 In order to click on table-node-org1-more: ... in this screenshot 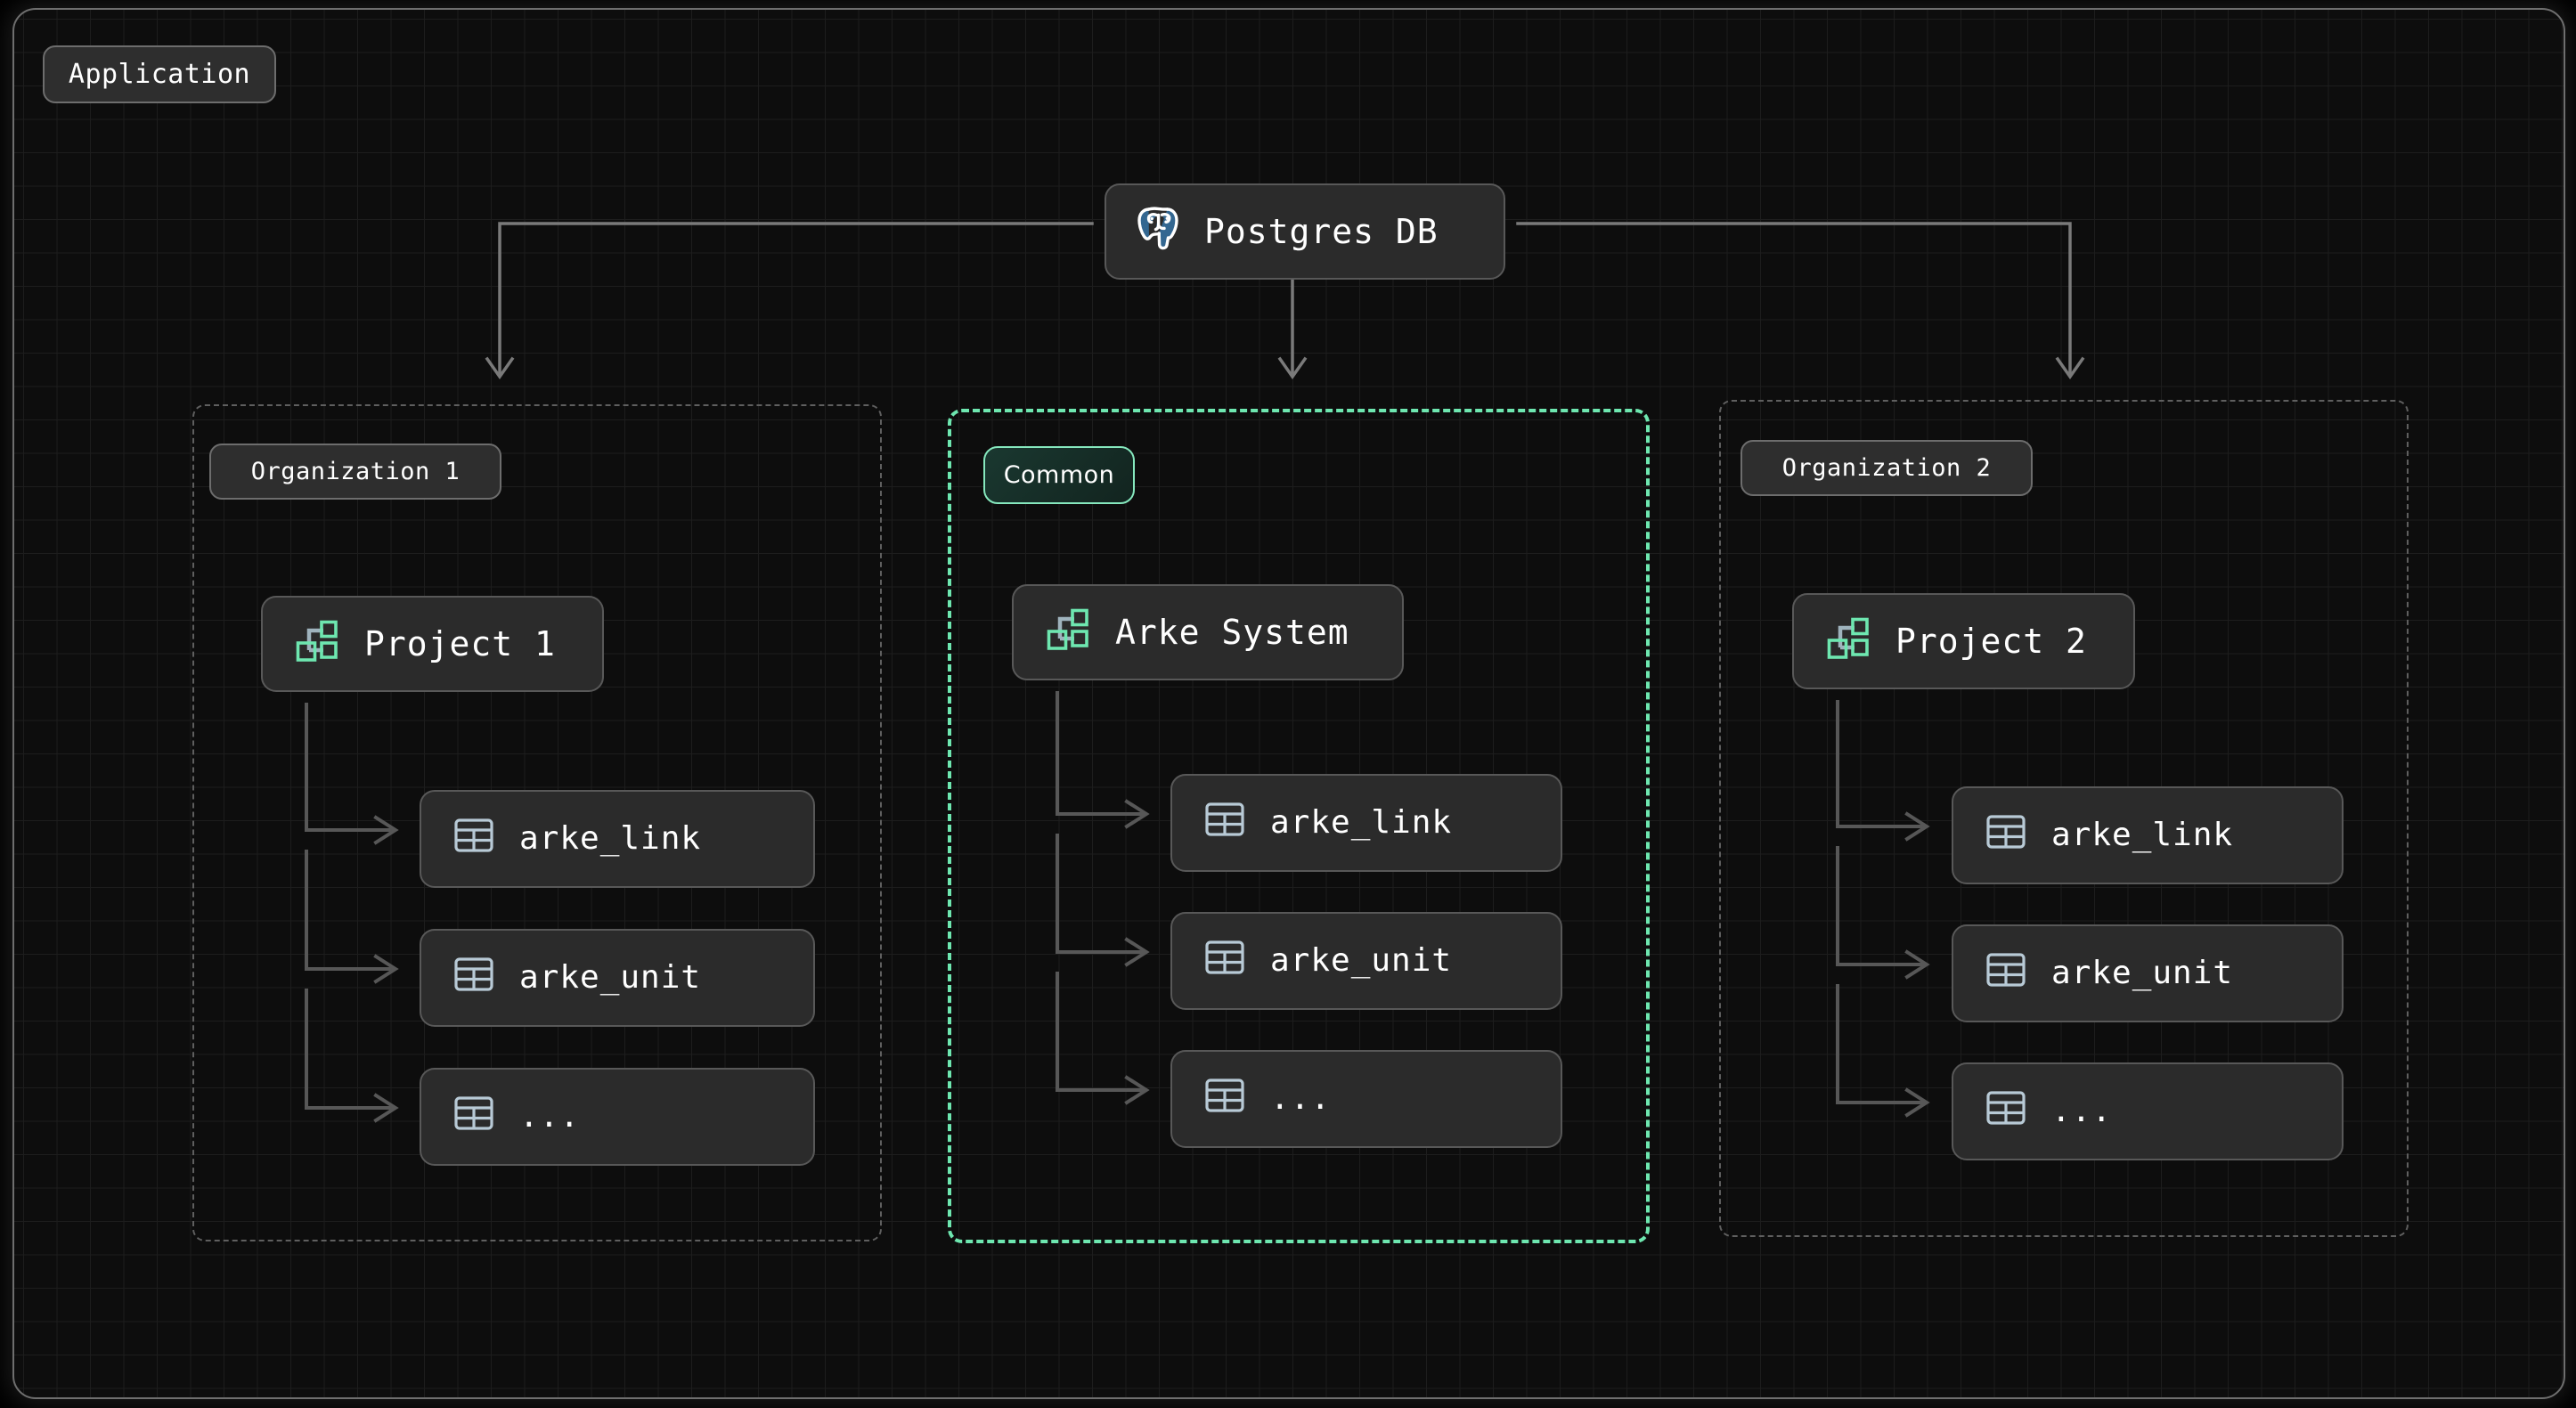, I will do `click(617, 1117)`.